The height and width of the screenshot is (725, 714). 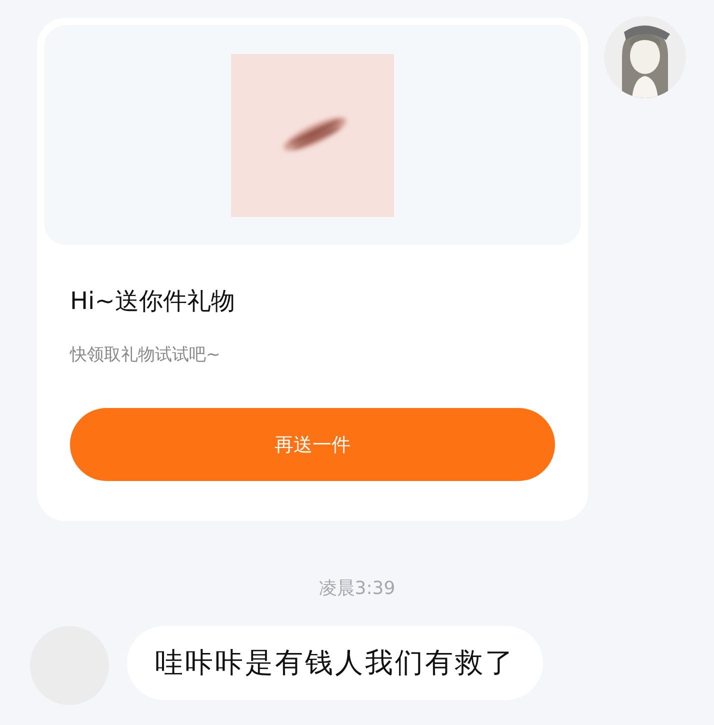 What do you see at coordinates (357, 588) in the screenshot?
I see `timestamp: 凌晨3:39` at bounding box center [357, 588].